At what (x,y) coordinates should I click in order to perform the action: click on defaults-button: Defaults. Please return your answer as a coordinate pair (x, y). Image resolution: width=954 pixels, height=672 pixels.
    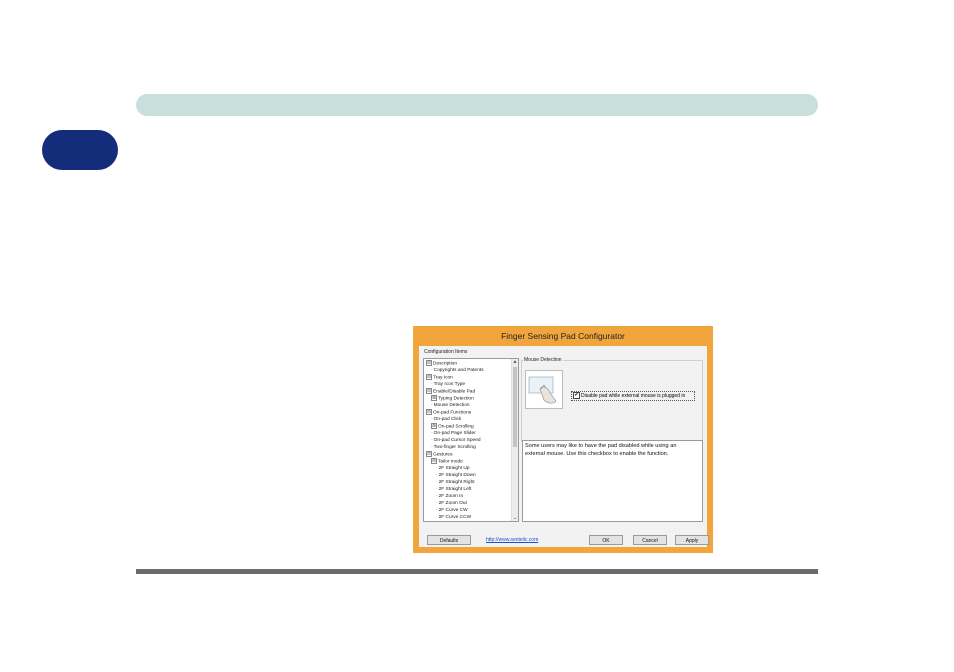
    Looking at the image, I should click on (449, 540).